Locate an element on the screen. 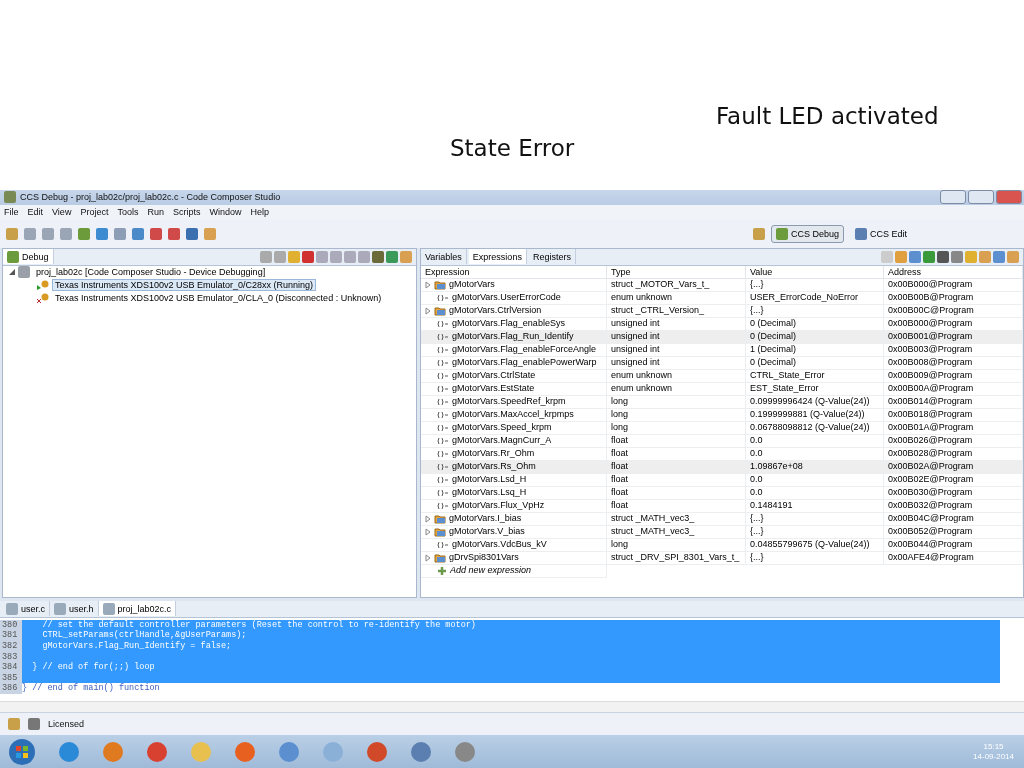  perspective-button: CCS Debug is located at coordinates (807, 233).